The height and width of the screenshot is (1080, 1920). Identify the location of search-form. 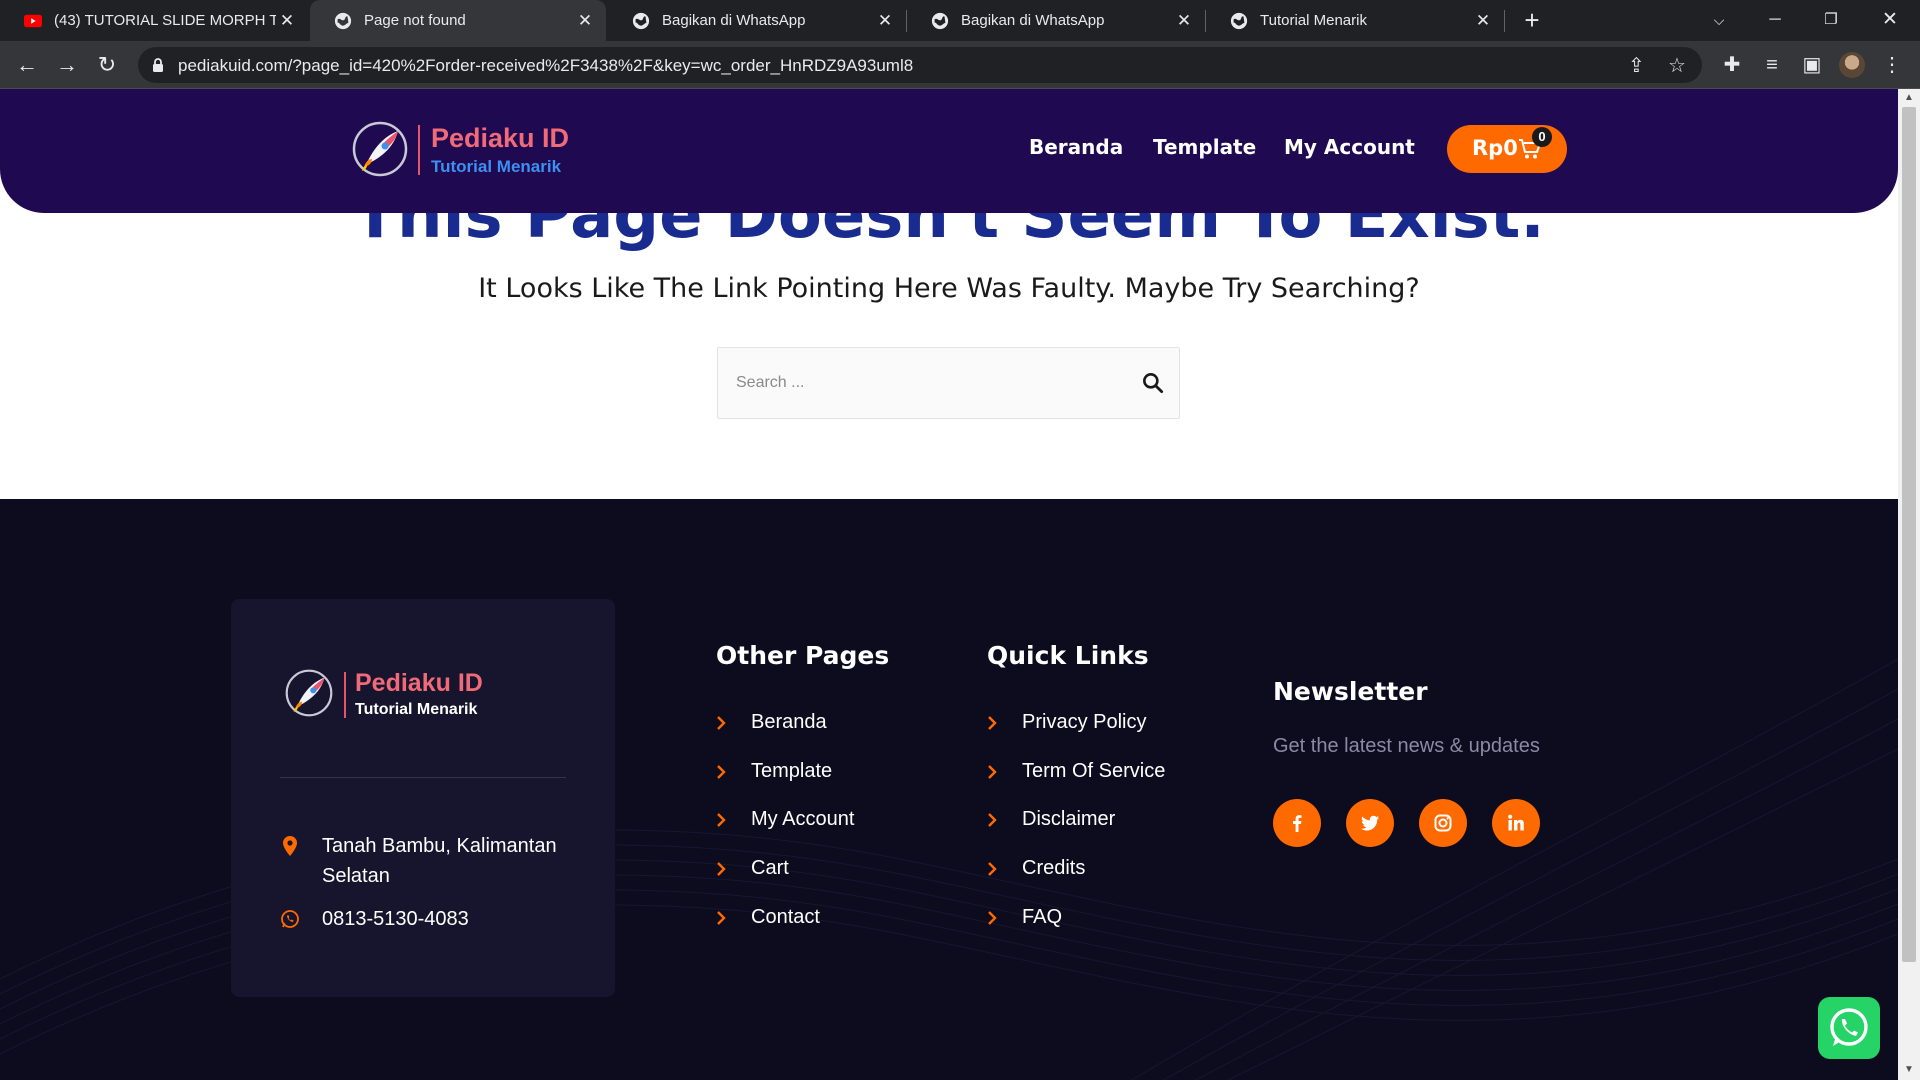
(948, 383).